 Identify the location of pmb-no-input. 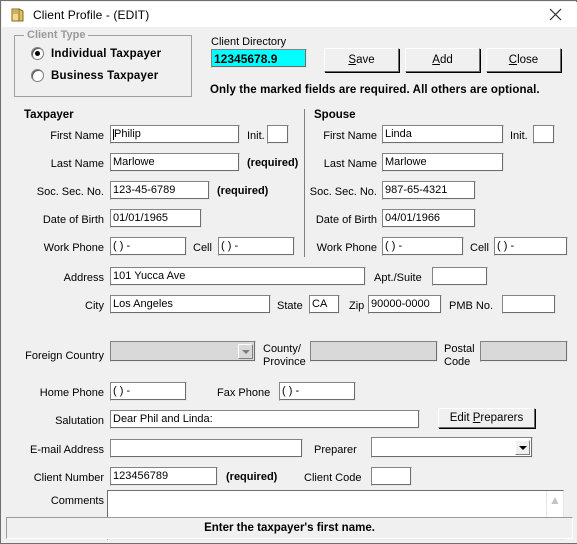
(529, 304).